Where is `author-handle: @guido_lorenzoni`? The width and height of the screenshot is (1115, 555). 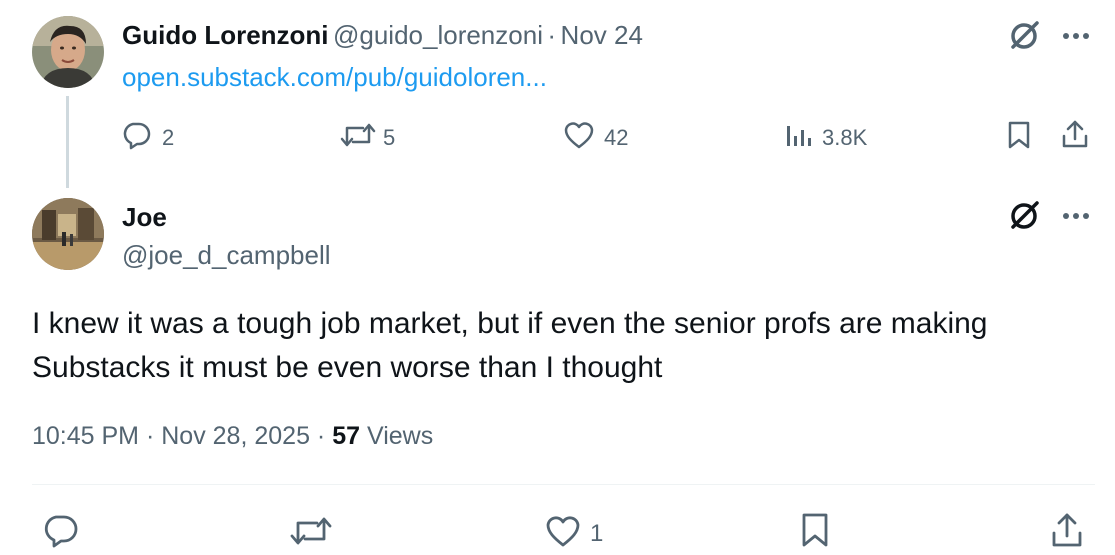
author-handle: @guido_lorenzoni is located at coordinates (438, 35).